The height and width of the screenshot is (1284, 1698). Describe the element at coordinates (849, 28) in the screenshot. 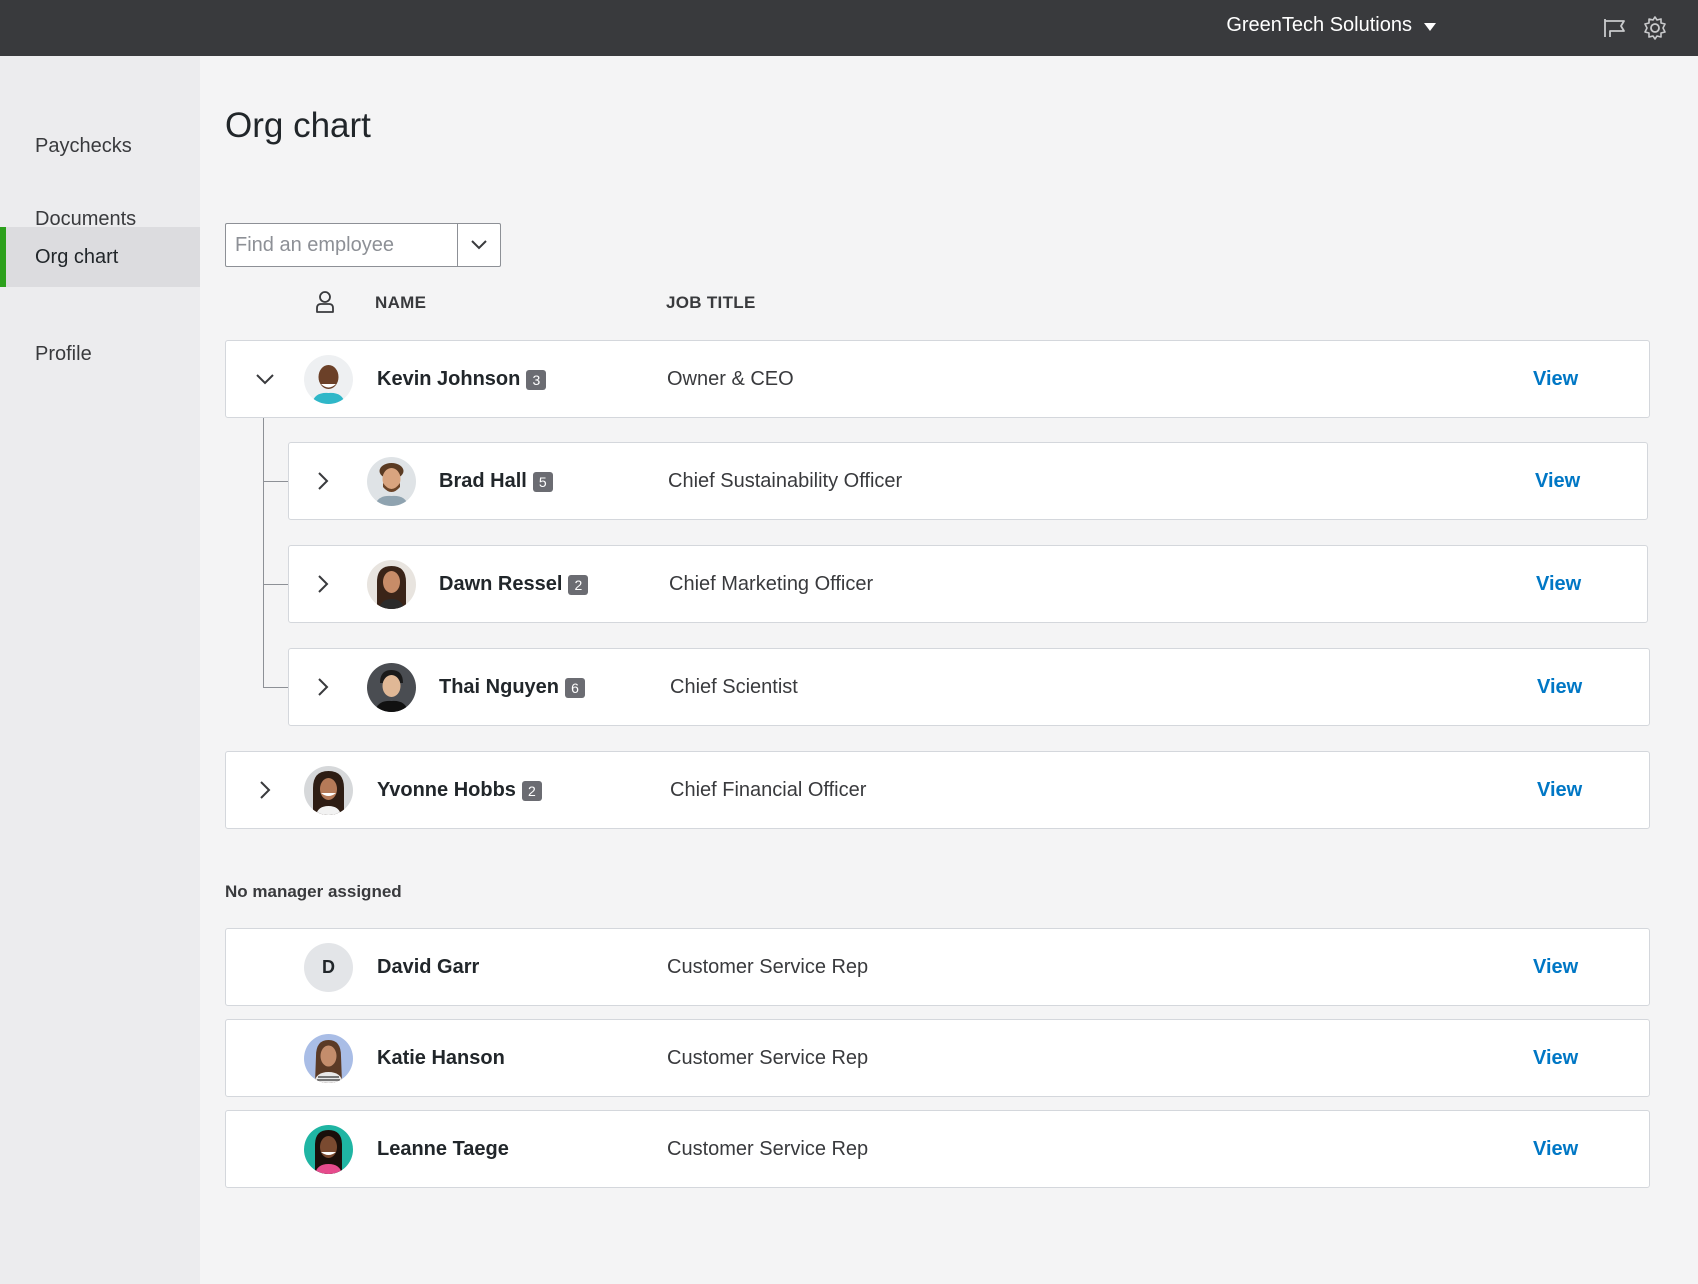

I see `top-bar: GreenTech Solutions` at that location.